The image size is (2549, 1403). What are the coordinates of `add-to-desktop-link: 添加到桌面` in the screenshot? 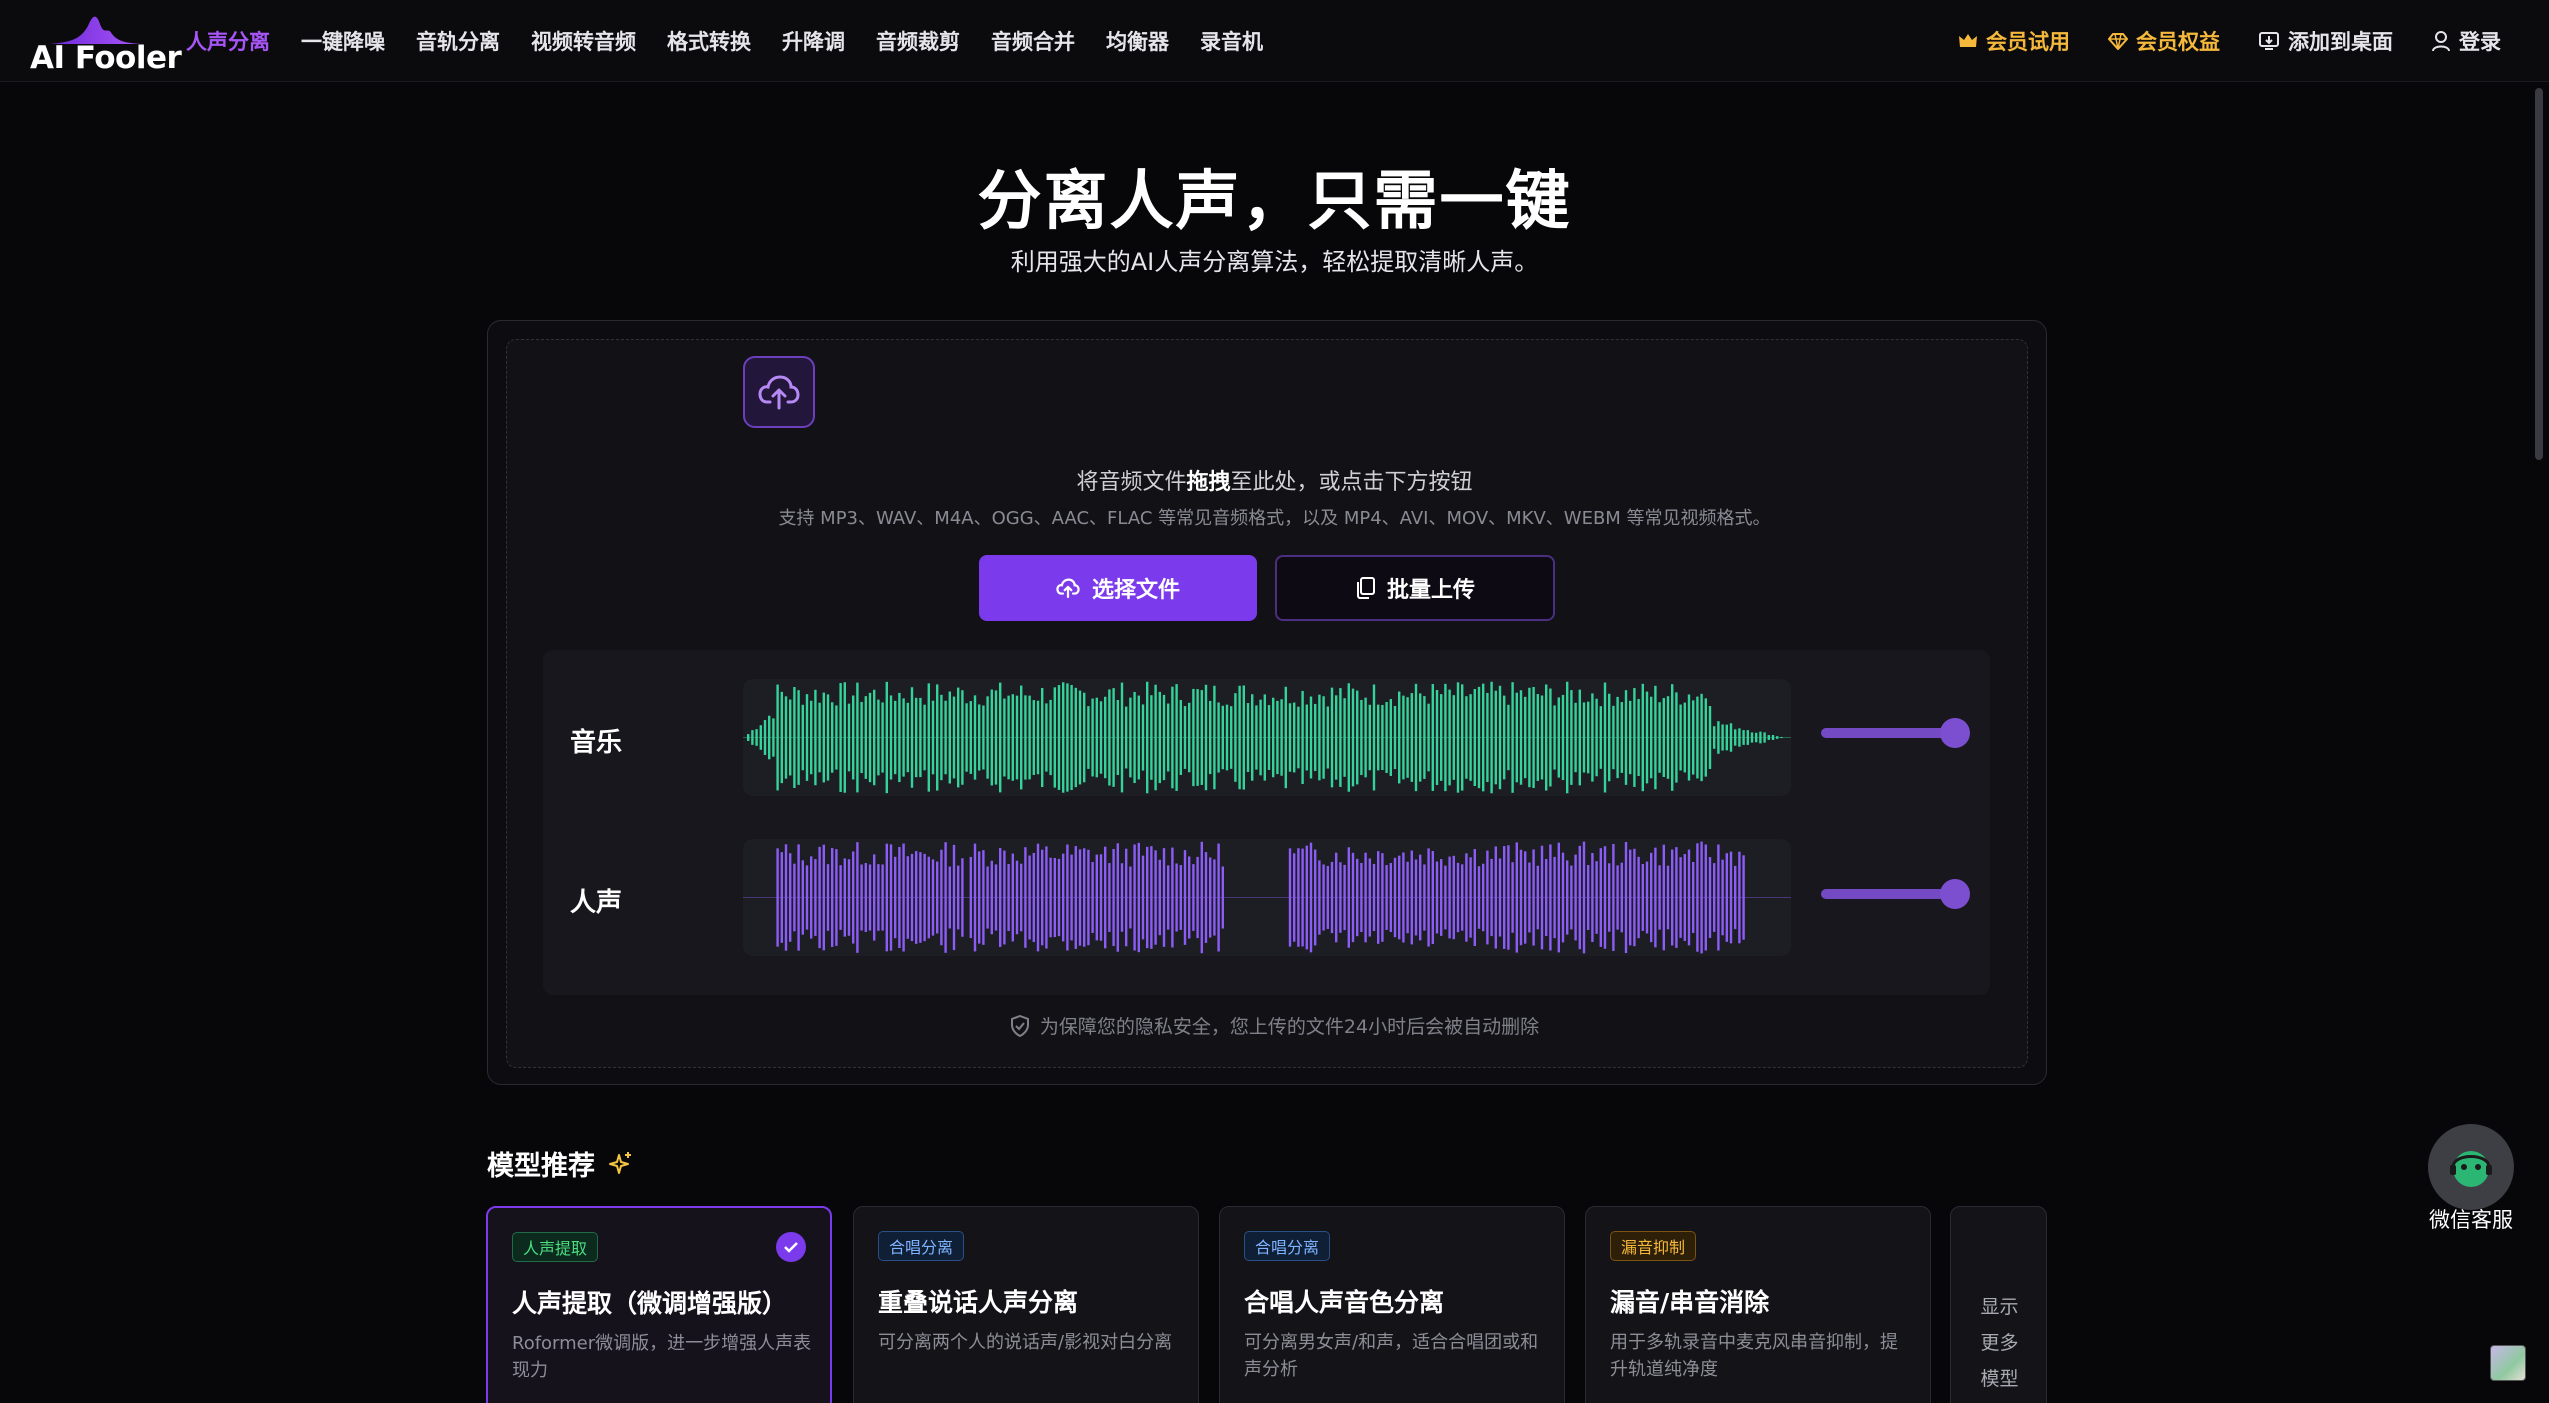 It's located at (2325, 41).